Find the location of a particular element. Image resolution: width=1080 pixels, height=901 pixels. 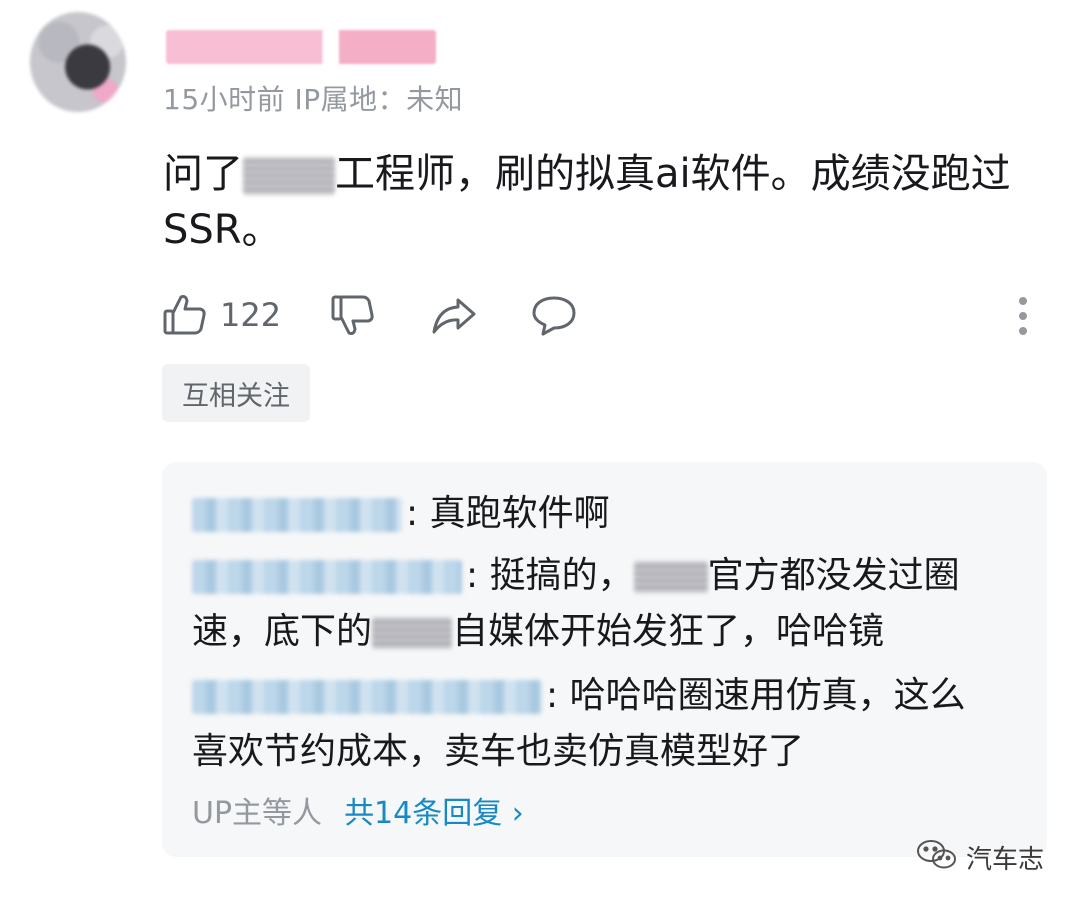

watermark: 汽车志 is located at coordinates (980, 857).